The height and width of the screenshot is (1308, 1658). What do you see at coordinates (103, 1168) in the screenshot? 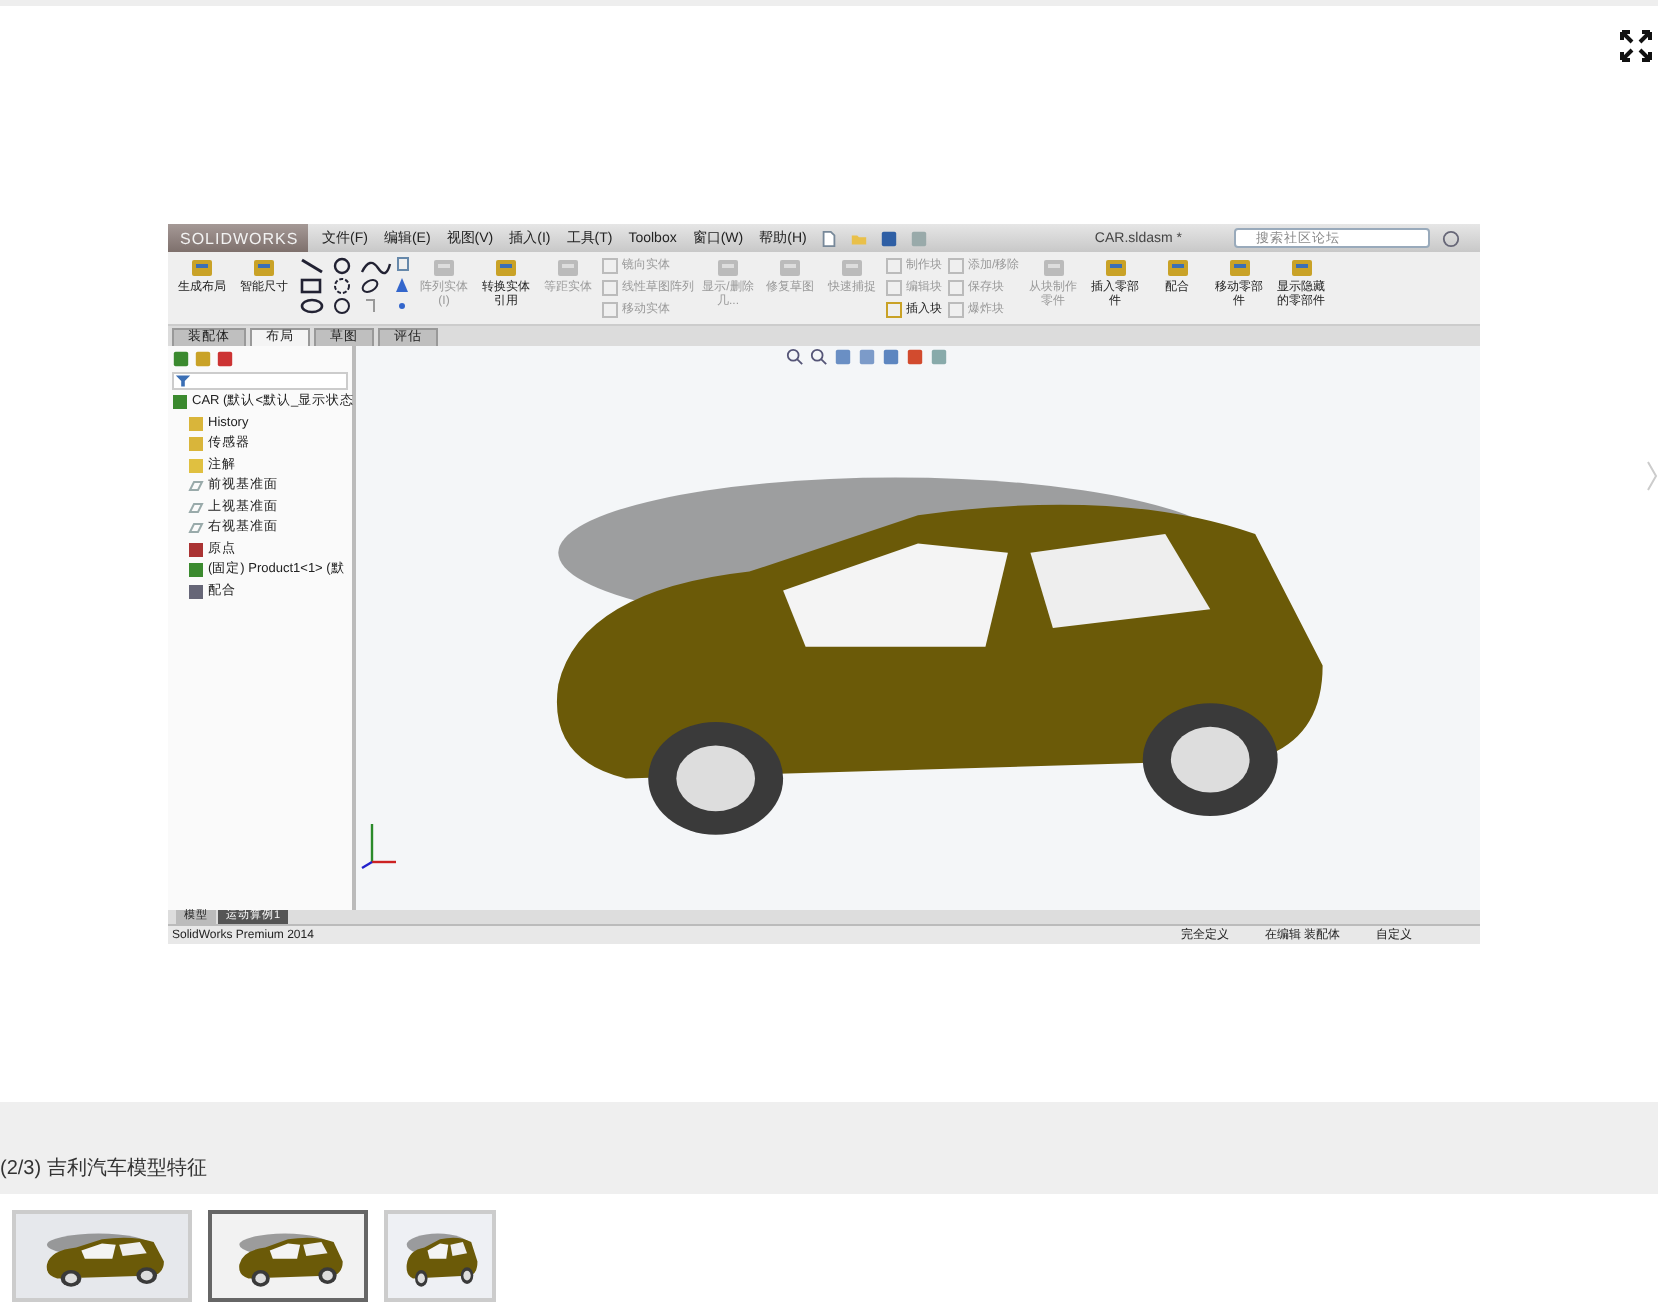
I see `image-caption: (2/3) 吉利汽车模型特征` at bounding box center [103, 1168].